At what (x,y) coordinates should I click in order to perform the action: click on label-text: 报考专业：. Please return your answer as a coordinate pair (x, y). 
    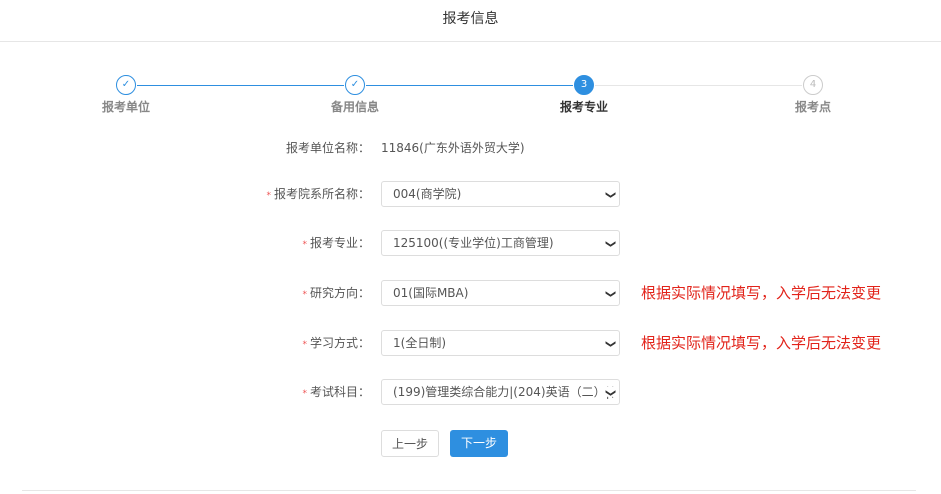
    Looking at the image, I should click on (339, 243).